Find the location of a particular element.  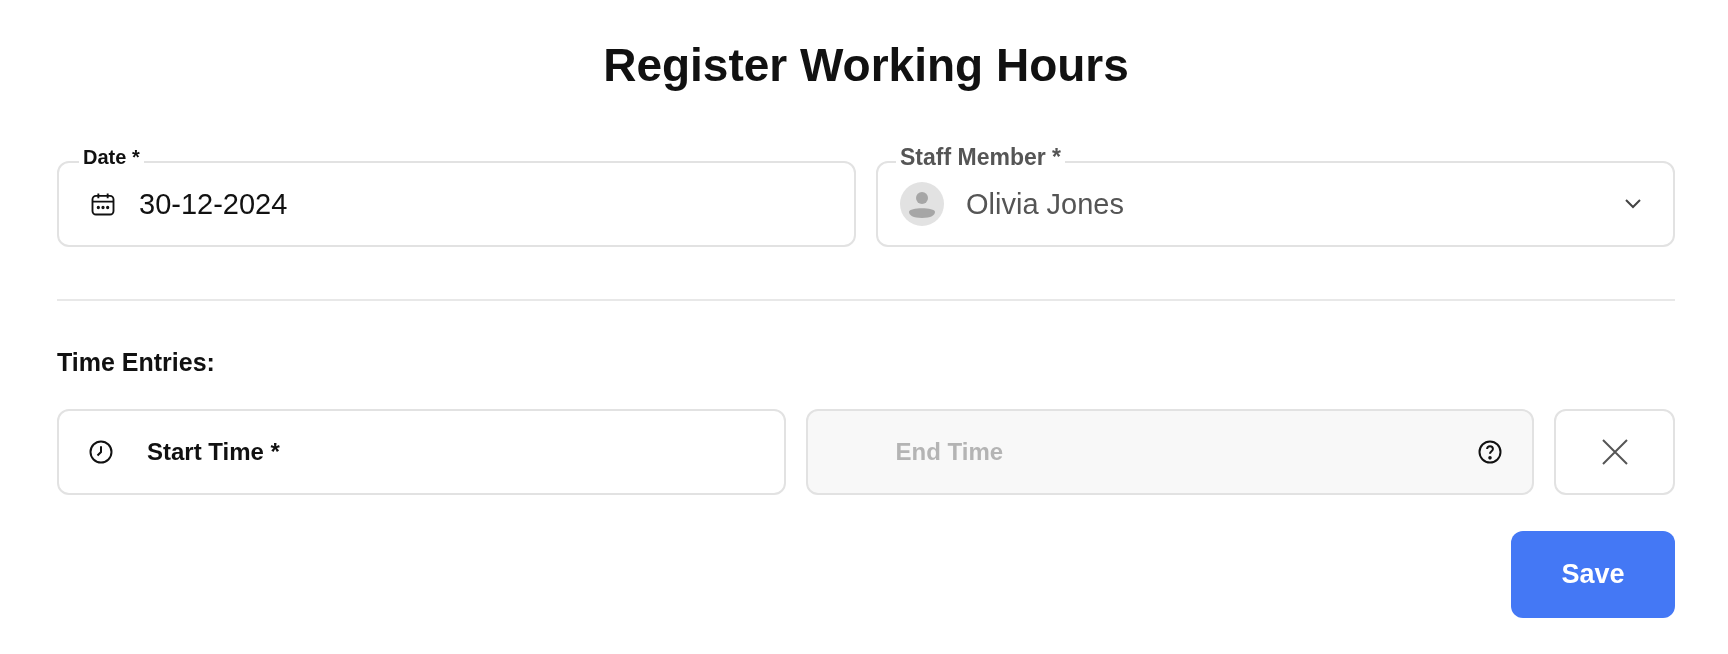

remove-button is located at coordinates (1614, 452).